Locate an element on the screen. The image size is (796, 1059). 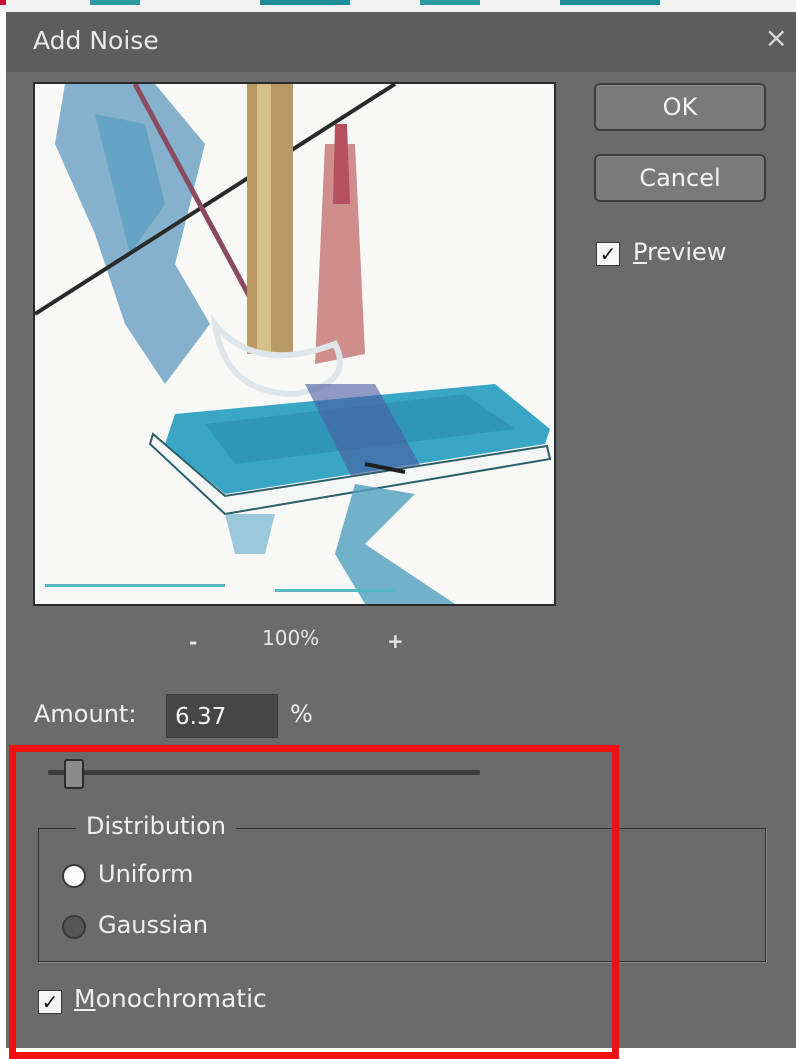
preview-access-key: P is located at coordinates (640, 252).